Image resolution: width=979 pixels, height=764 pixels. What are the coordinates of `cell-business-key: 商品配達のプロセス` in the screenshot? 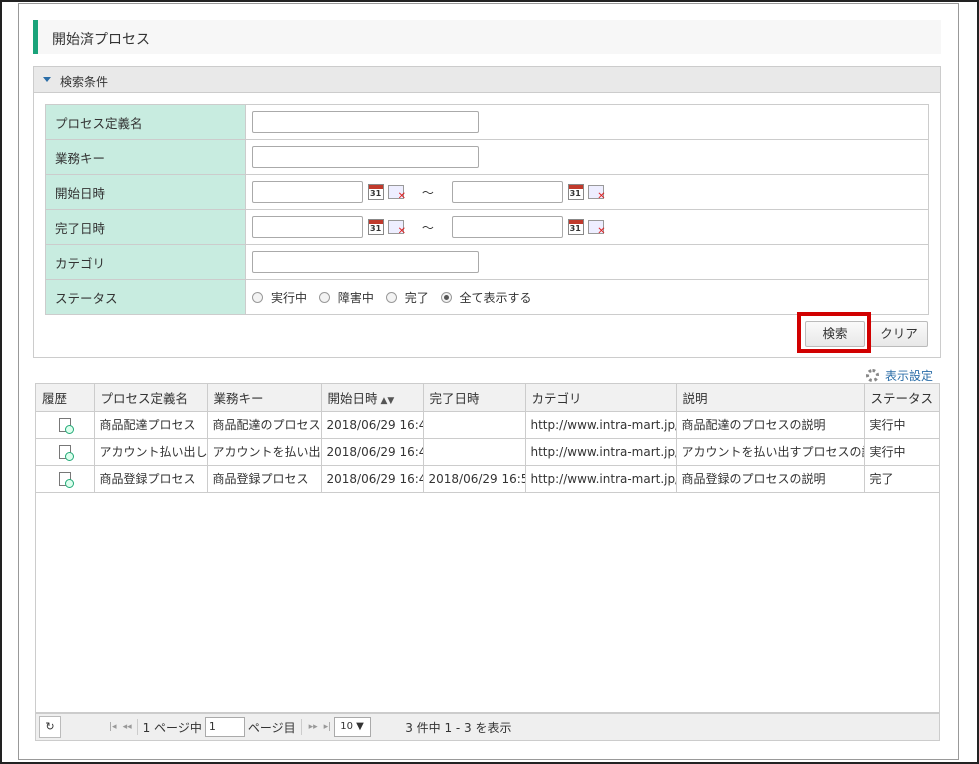 It's located at (264, 425).